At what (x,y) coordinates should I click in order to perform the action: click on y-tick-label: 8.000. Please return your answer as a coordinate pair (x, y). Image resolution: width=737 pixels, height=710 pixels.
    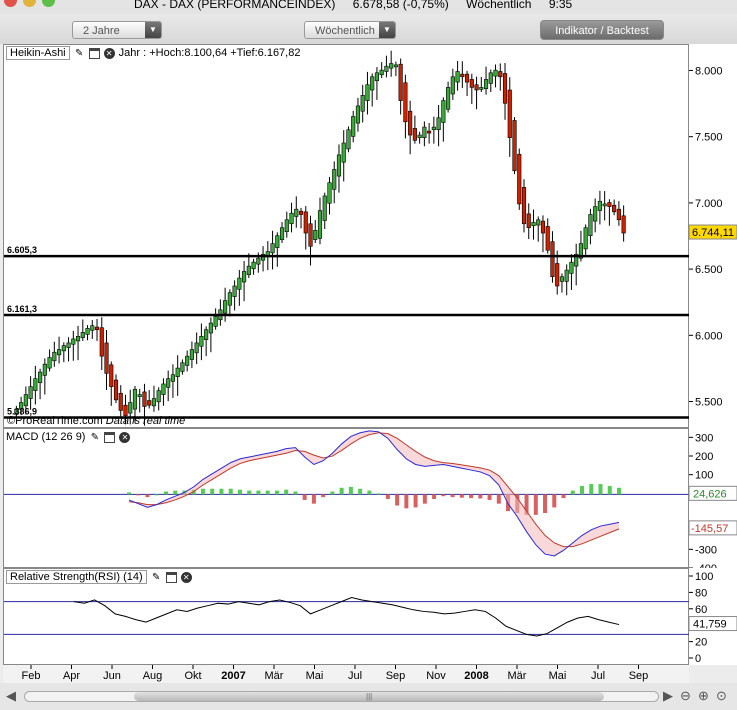
    Looking at the image, I should click on (709, 71).